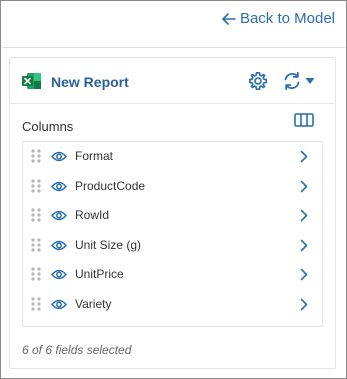 Image resolution: width=347 pixels, height=379 pixels. I want to click on list-item-label: RowId, so click(92, 215).